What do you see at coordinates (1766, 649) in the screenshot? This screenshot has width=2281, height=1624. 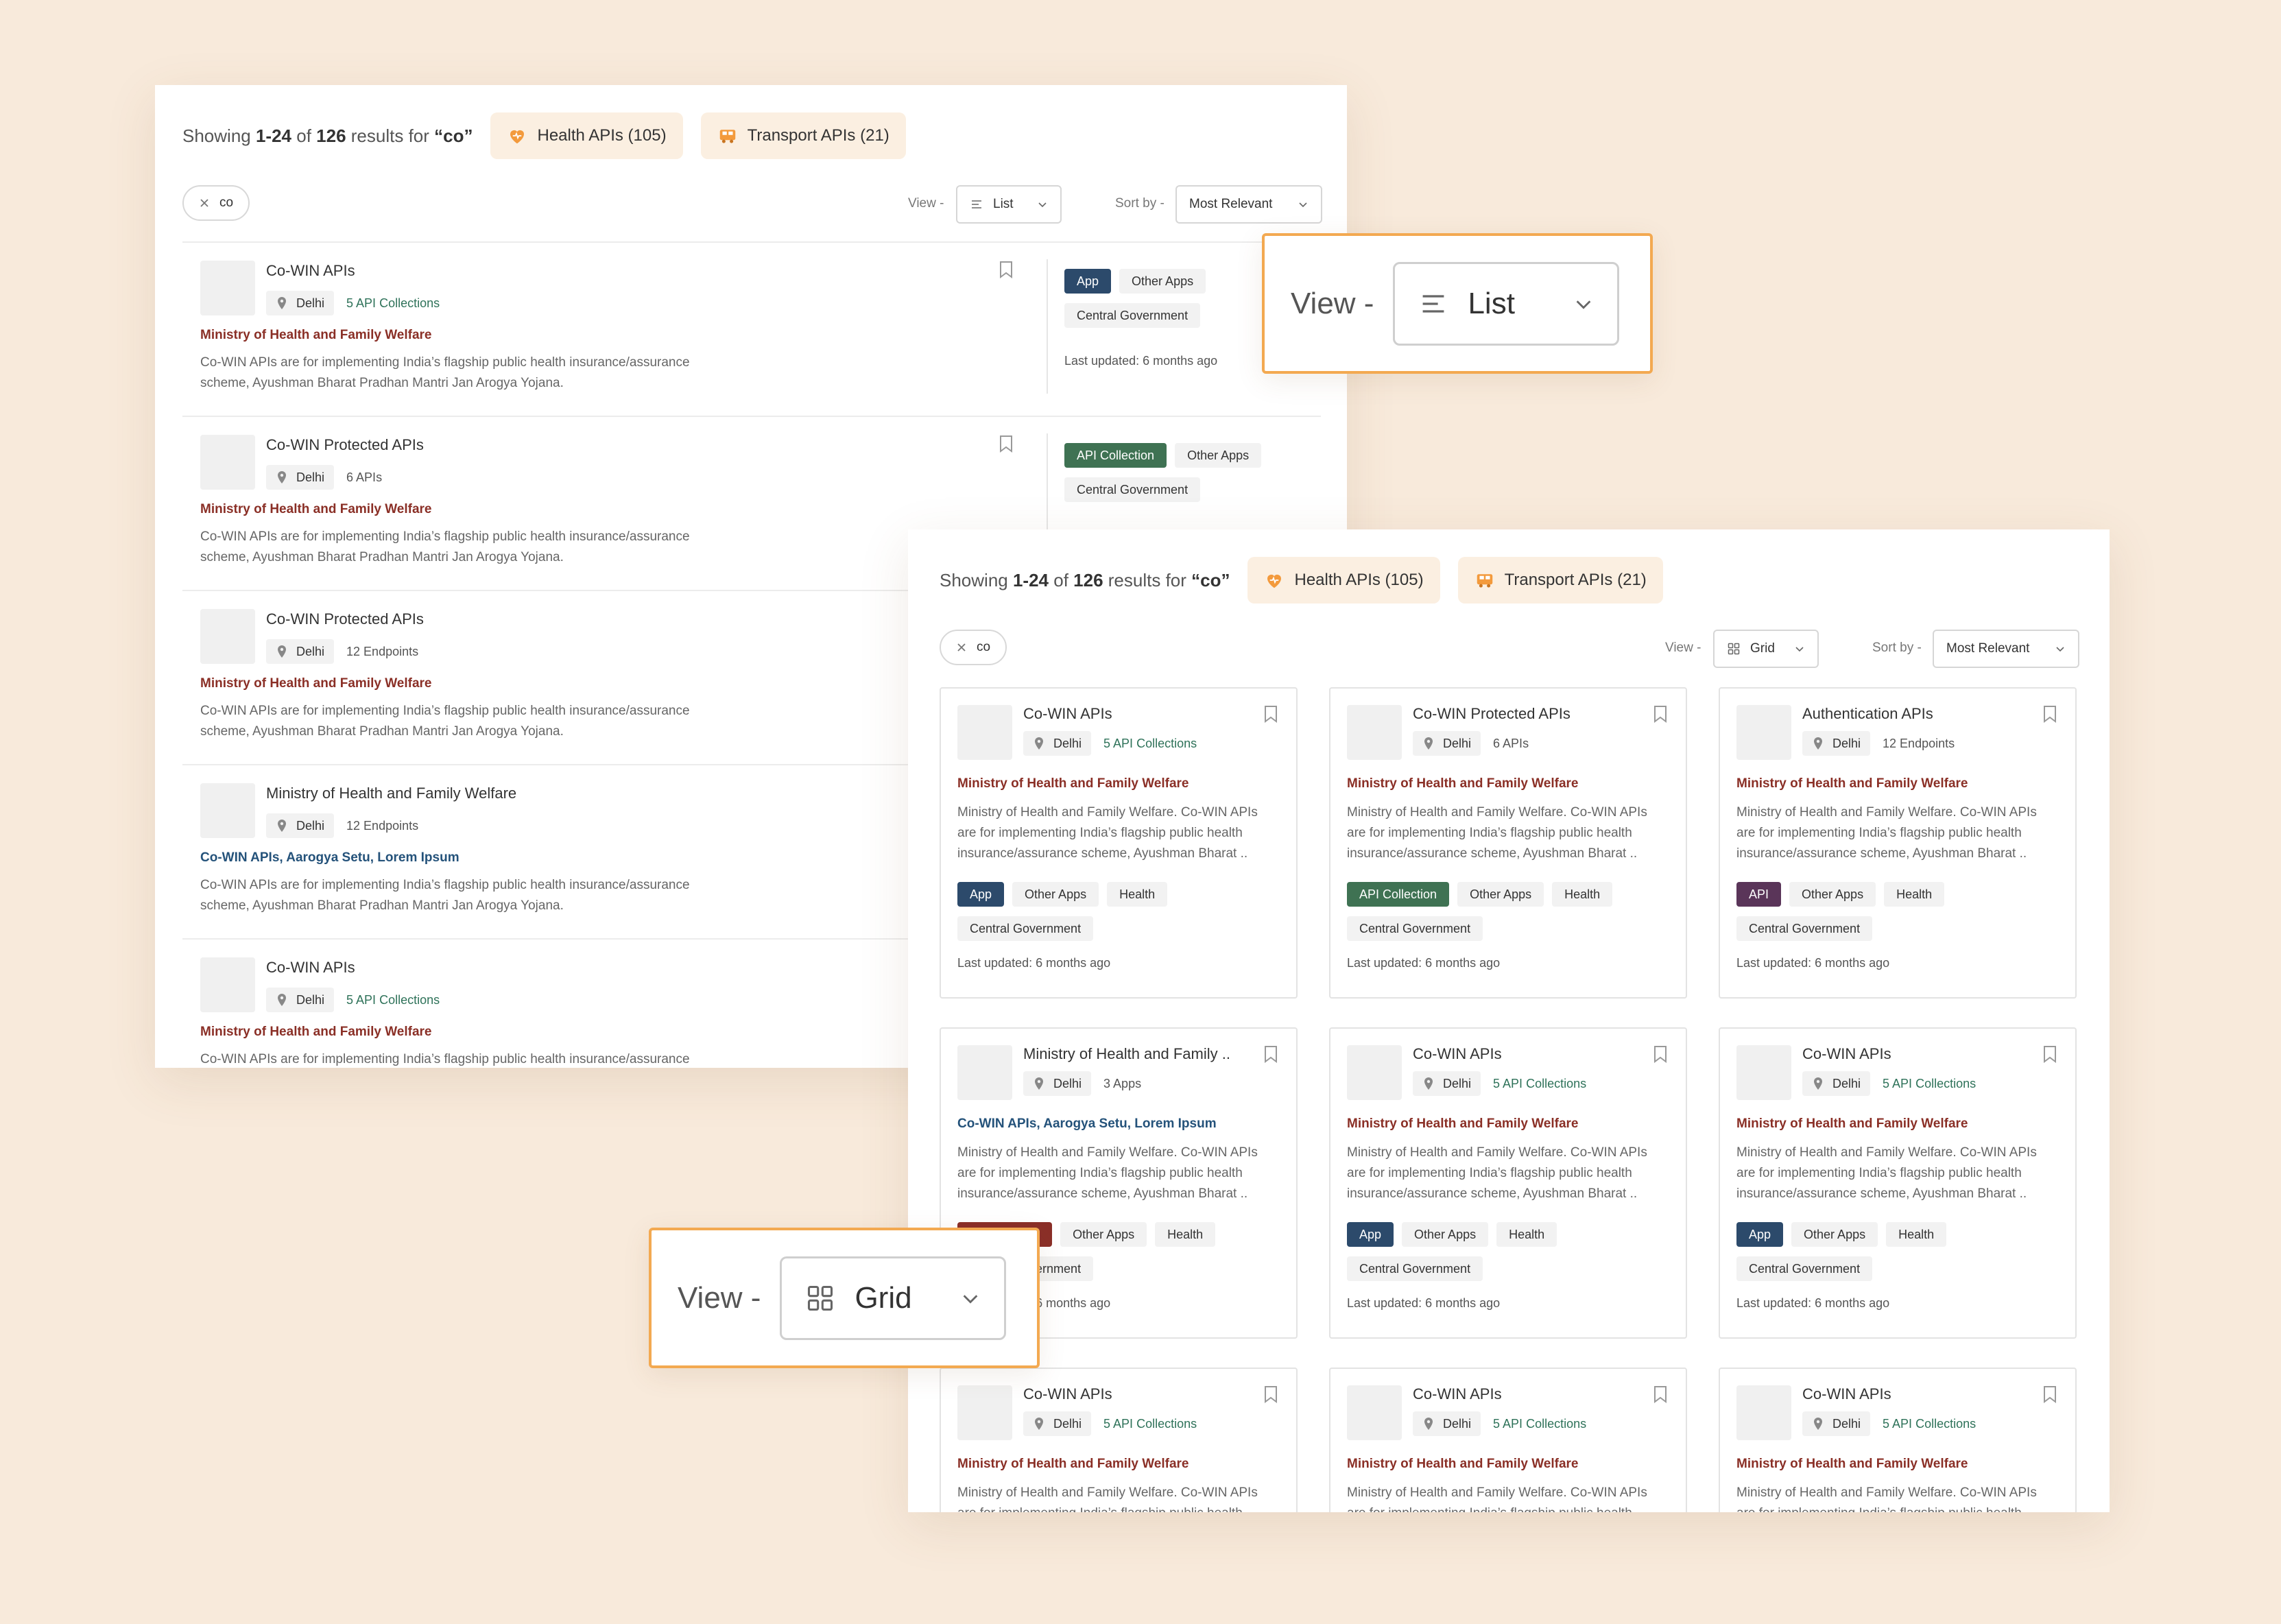 I see `view-select: Grid` at bounding box center [1766, 649].